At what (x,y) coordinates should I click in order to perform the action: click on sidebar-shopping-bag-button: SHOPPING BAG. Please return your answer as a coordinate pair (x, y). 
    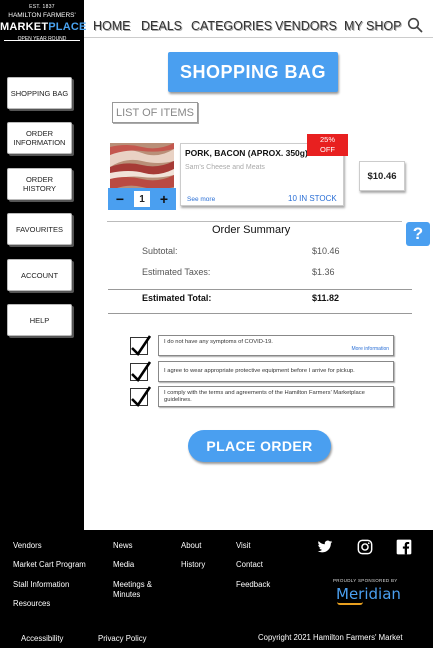
    Looking at the image, I should click on (39, 93).